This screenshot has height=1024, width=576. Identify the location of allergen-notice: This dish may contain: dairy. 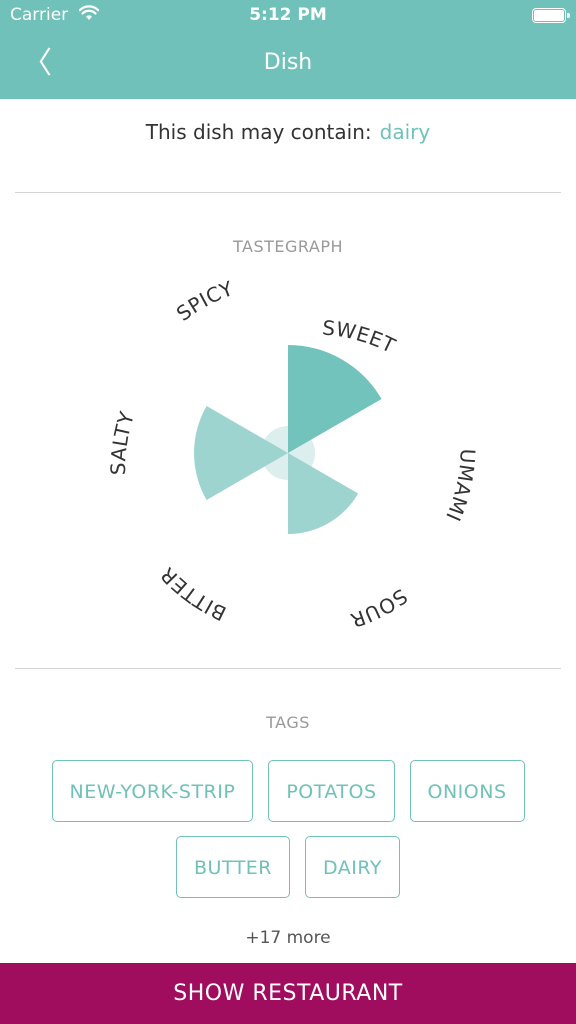
(288, 132).